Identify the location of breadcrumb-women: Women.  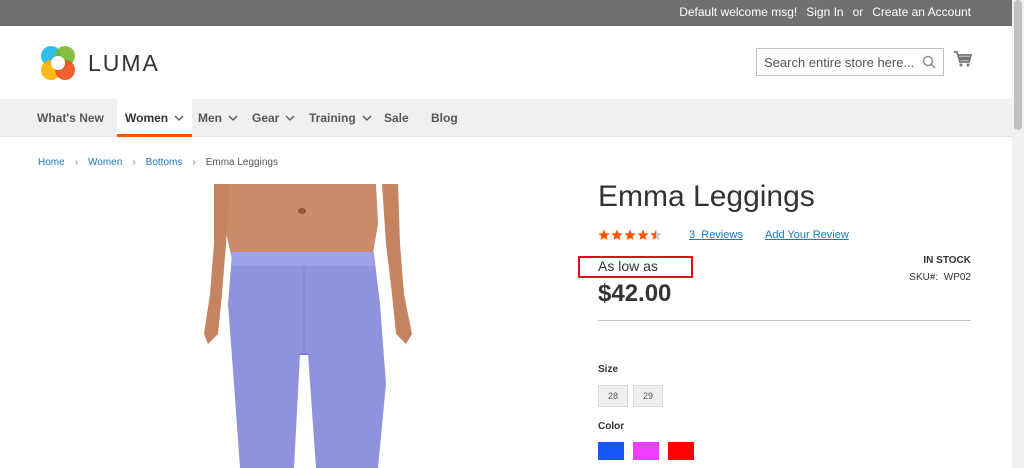
(105, 162).